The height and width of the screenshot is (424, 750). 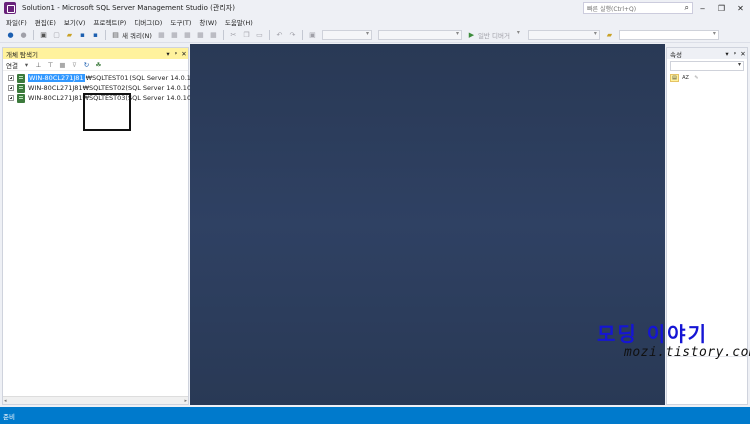 What do you see at coordinates (69, 35) in the screenshot?
I see `open-folder-icon: ▰` at bounding box center [69, 35].